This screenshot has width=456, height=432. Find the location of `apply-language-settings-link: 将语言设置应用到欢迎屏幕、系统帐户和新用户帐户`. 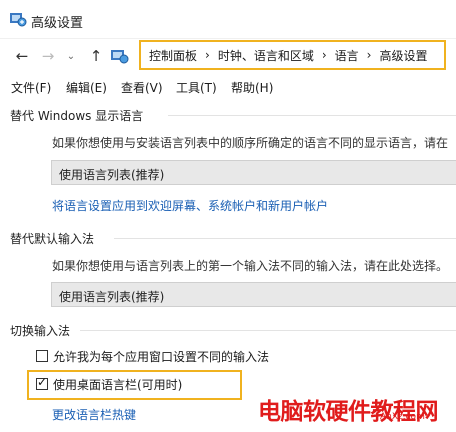

apply-language-settings-link: 将语言设置应用到欢迎屏幕、系统帐户和新用户帐户 is located at coordinates (190, 205).